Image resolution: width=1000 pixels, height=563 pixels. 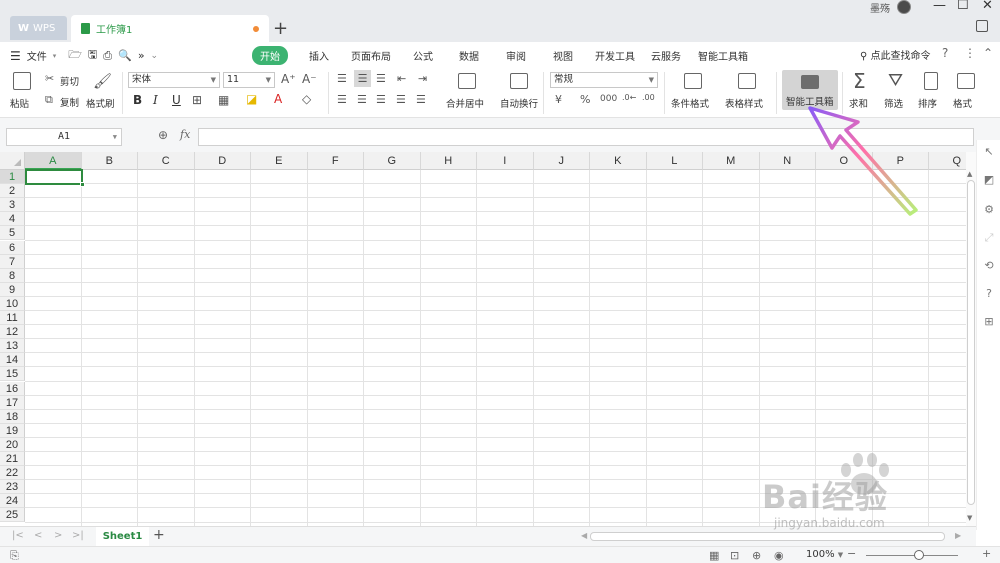 I want to click on format-painter-icon: 🖌, so click(x=102, y=81).